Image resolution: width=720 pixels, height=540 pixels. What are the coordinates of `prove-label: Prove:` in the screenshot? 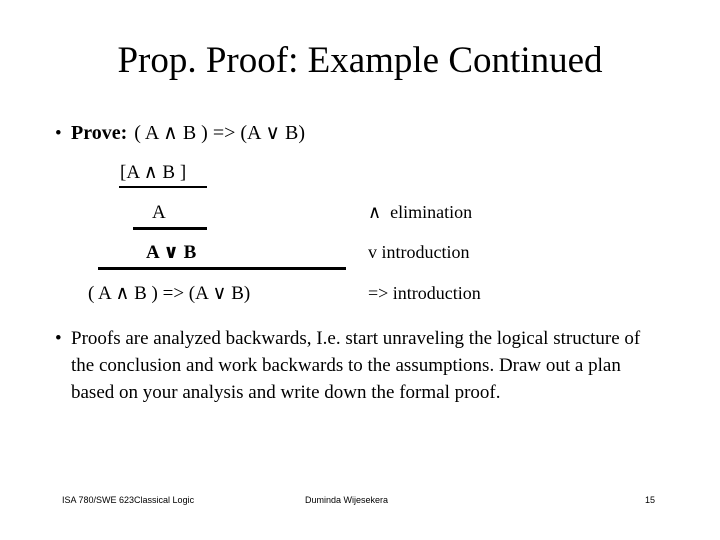 It's located at (99, 133).